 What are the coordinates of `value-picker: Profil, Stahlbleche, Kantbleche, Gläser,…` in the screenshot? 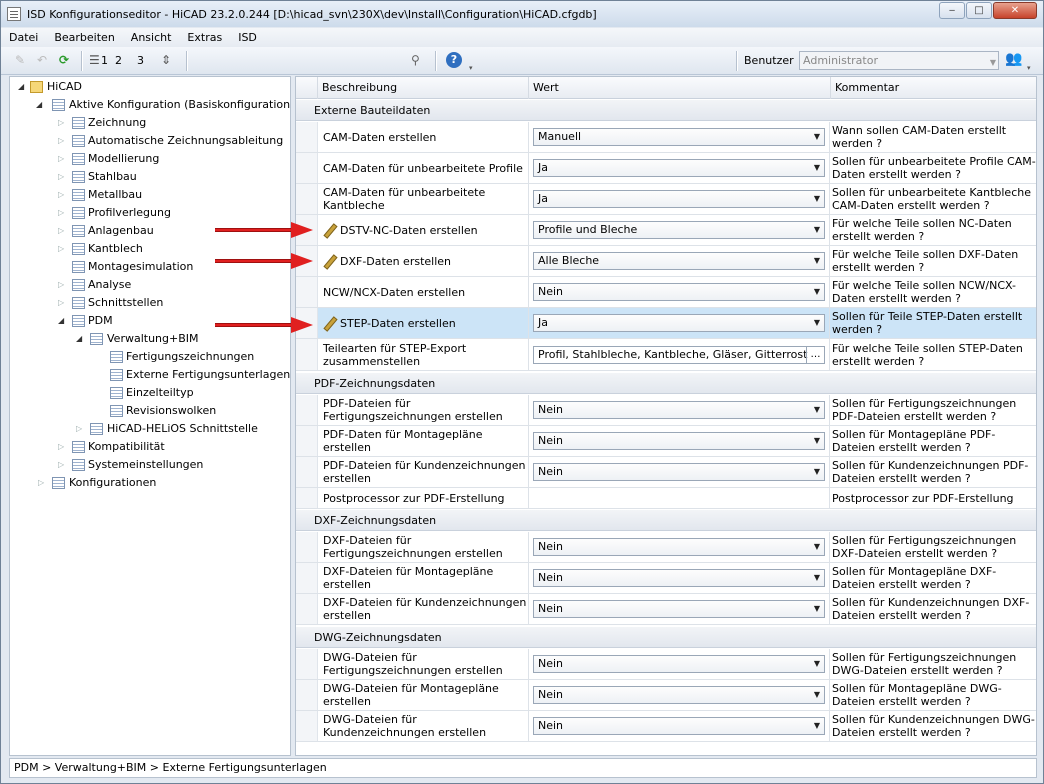 It's located at (679, 354).